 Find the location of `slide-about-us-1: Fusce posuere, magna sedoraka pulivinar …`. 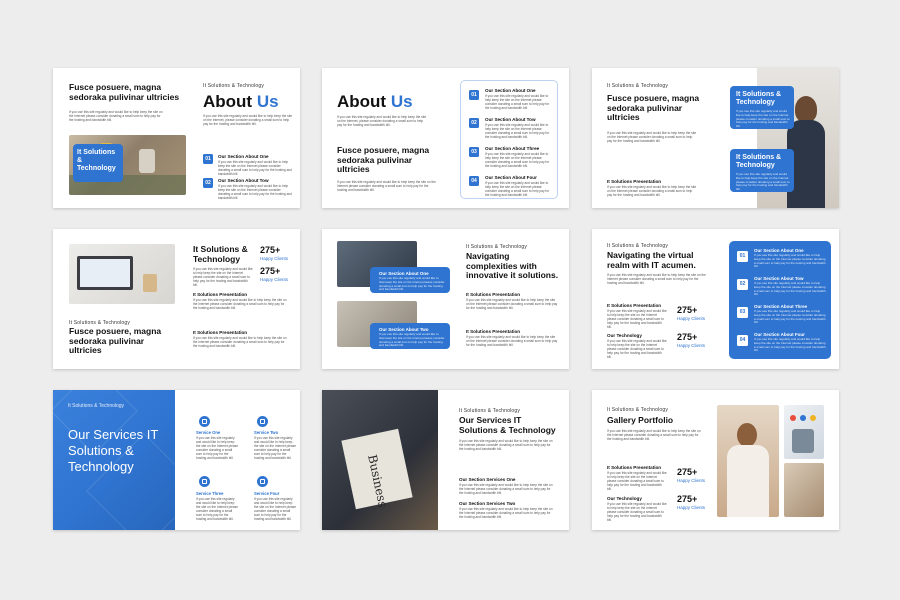

slide-about-us-1: Fusce posuere, magna sedoraka pulivinar … is located at coordinates (176, 138).